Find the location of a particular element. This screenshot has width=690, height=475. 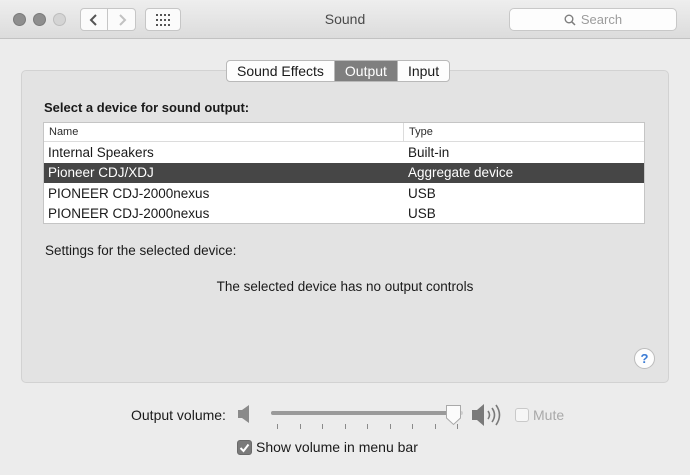

section-title: Select a device for sound output: is located at coordinates (147, 107).